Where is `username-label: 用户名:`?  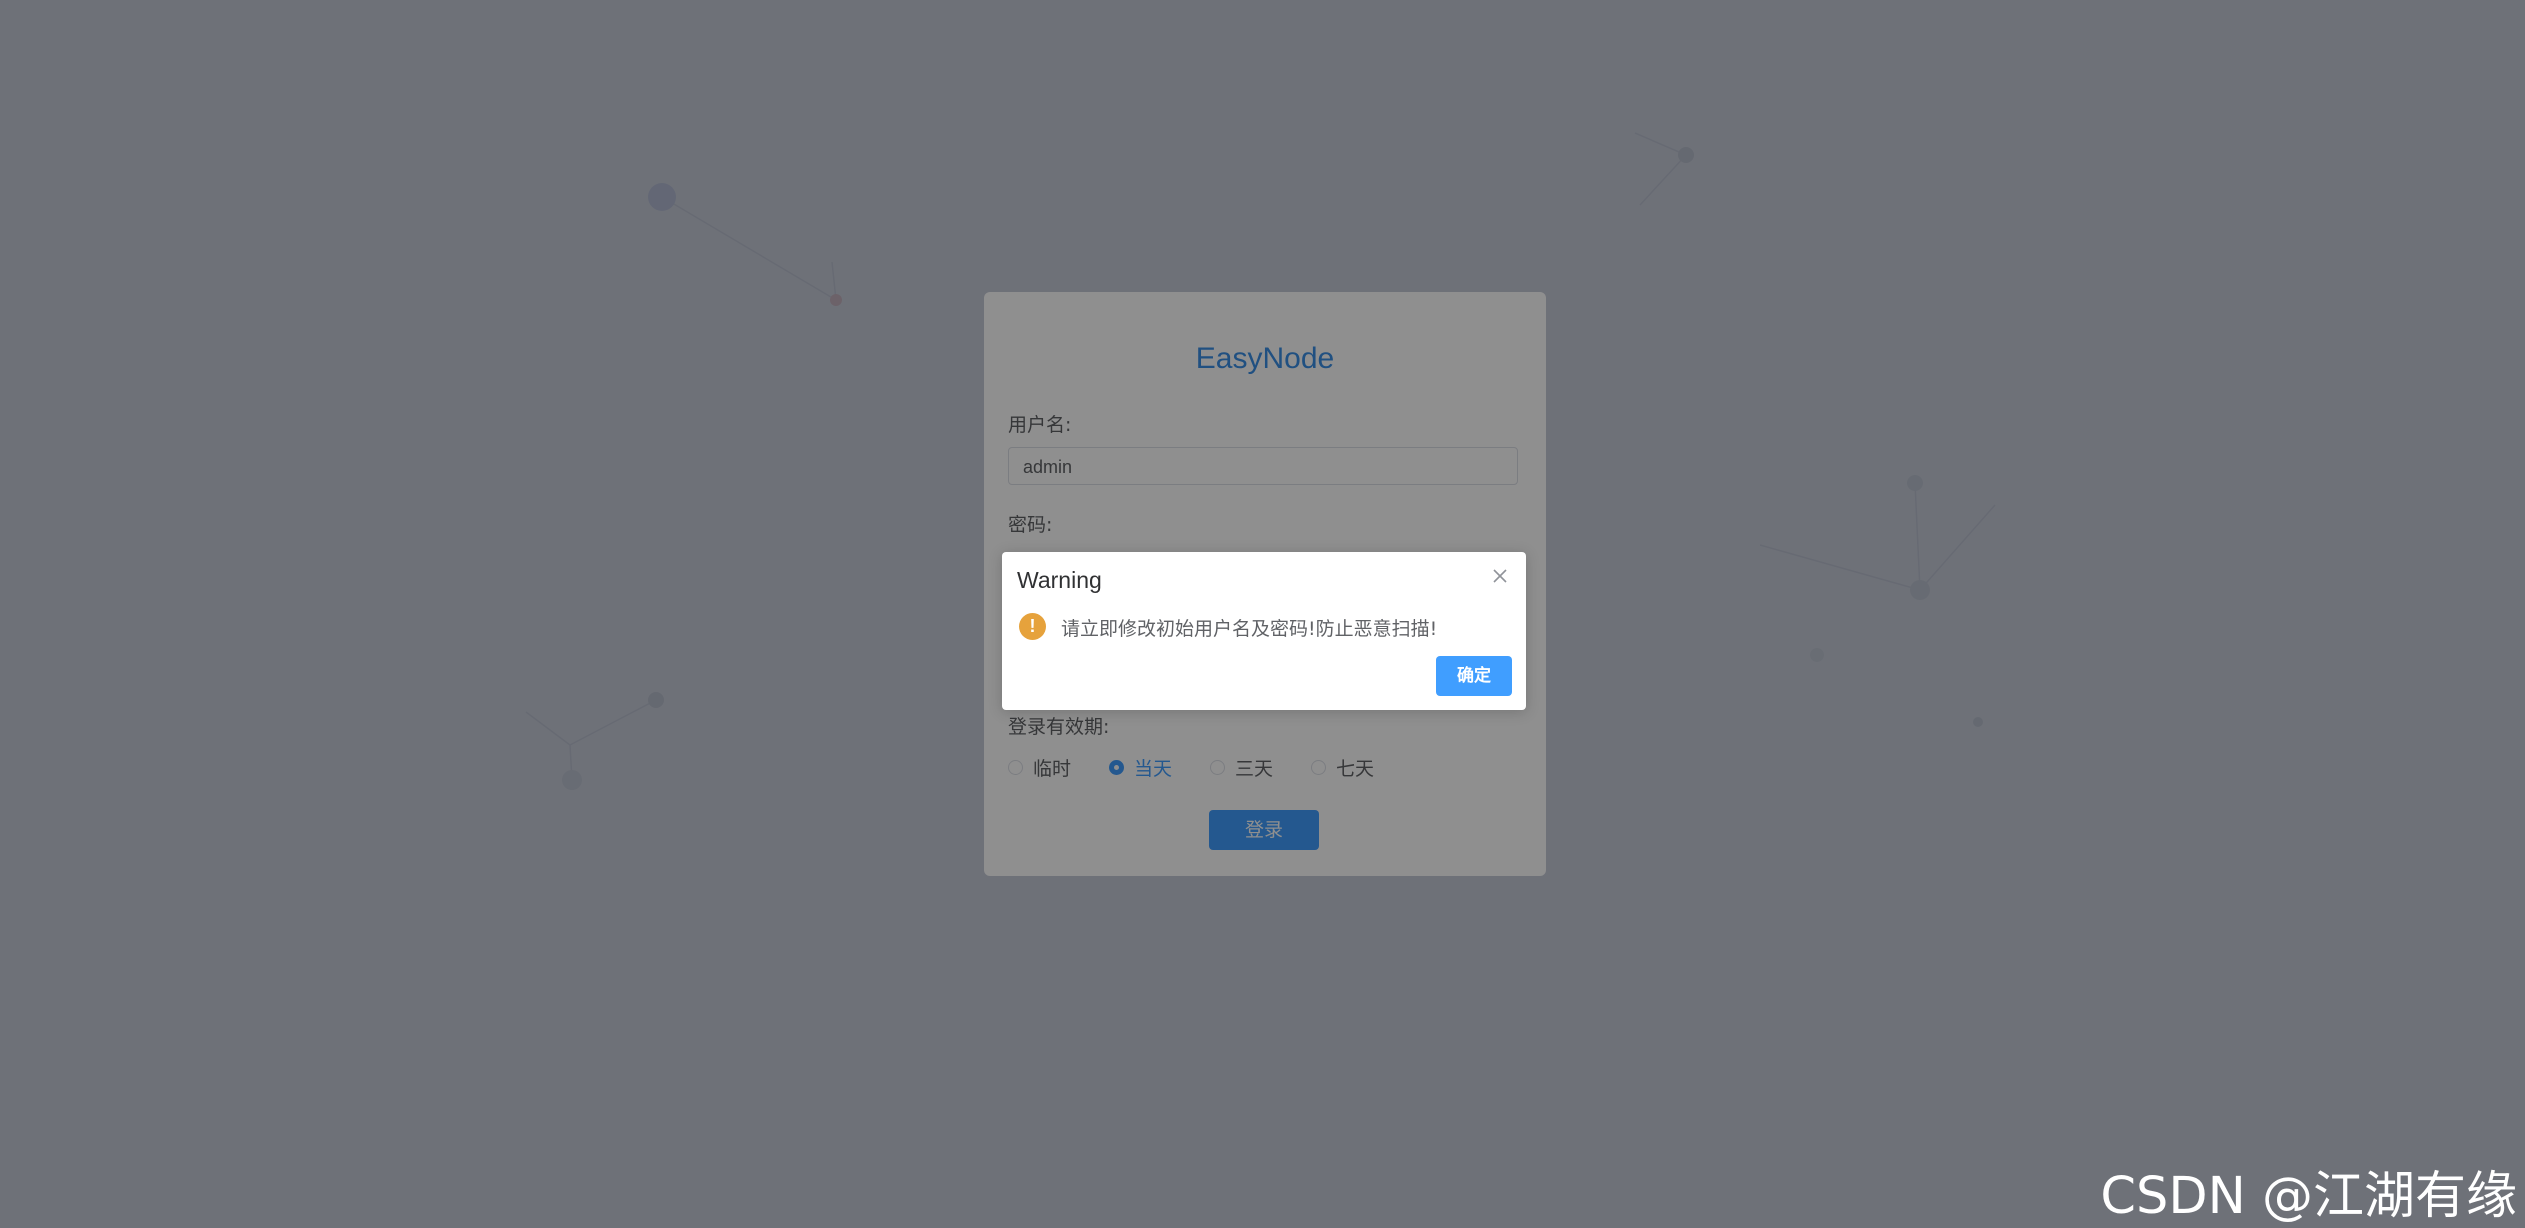 username-label: 用户名: is located at coordinates (1040, 425).